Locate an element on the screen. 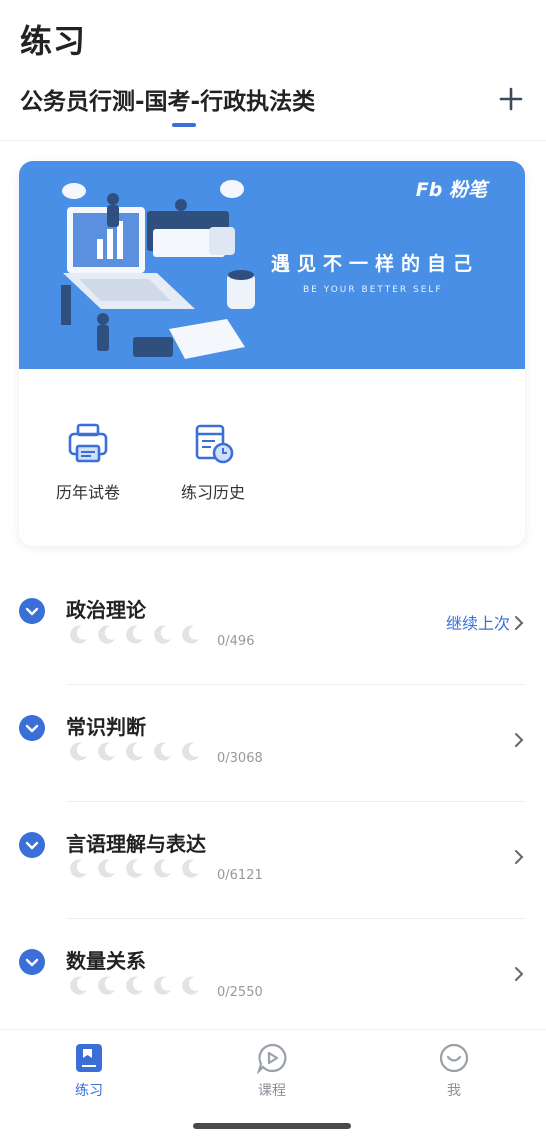 This screenshot has width=546, height=1140. question-count: 0/2550 is located at coordinates (240, 992).